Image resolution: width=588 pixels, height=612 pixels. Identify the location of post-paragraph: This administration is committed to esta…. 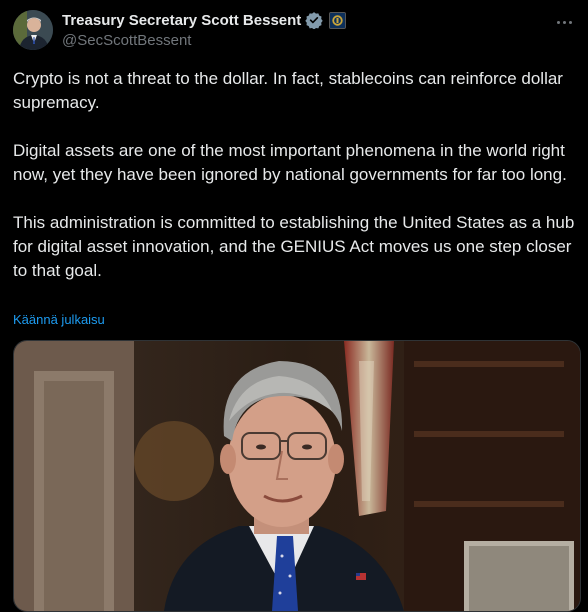
(294, 246).